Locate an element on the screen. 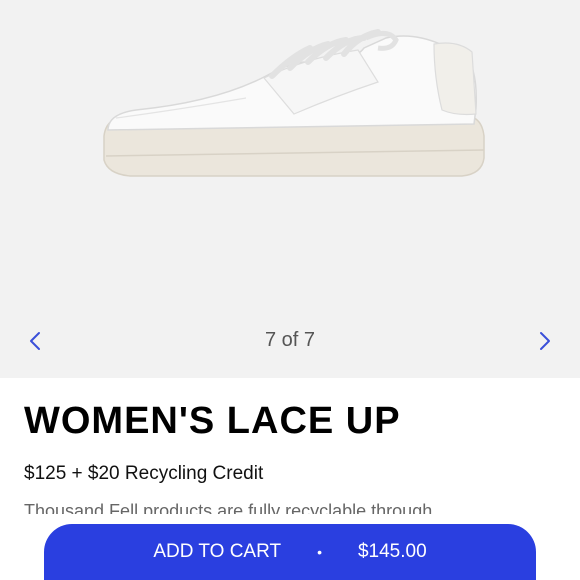  add-to-cart-label: ADD TO CART is located at coordinates (217, 551).